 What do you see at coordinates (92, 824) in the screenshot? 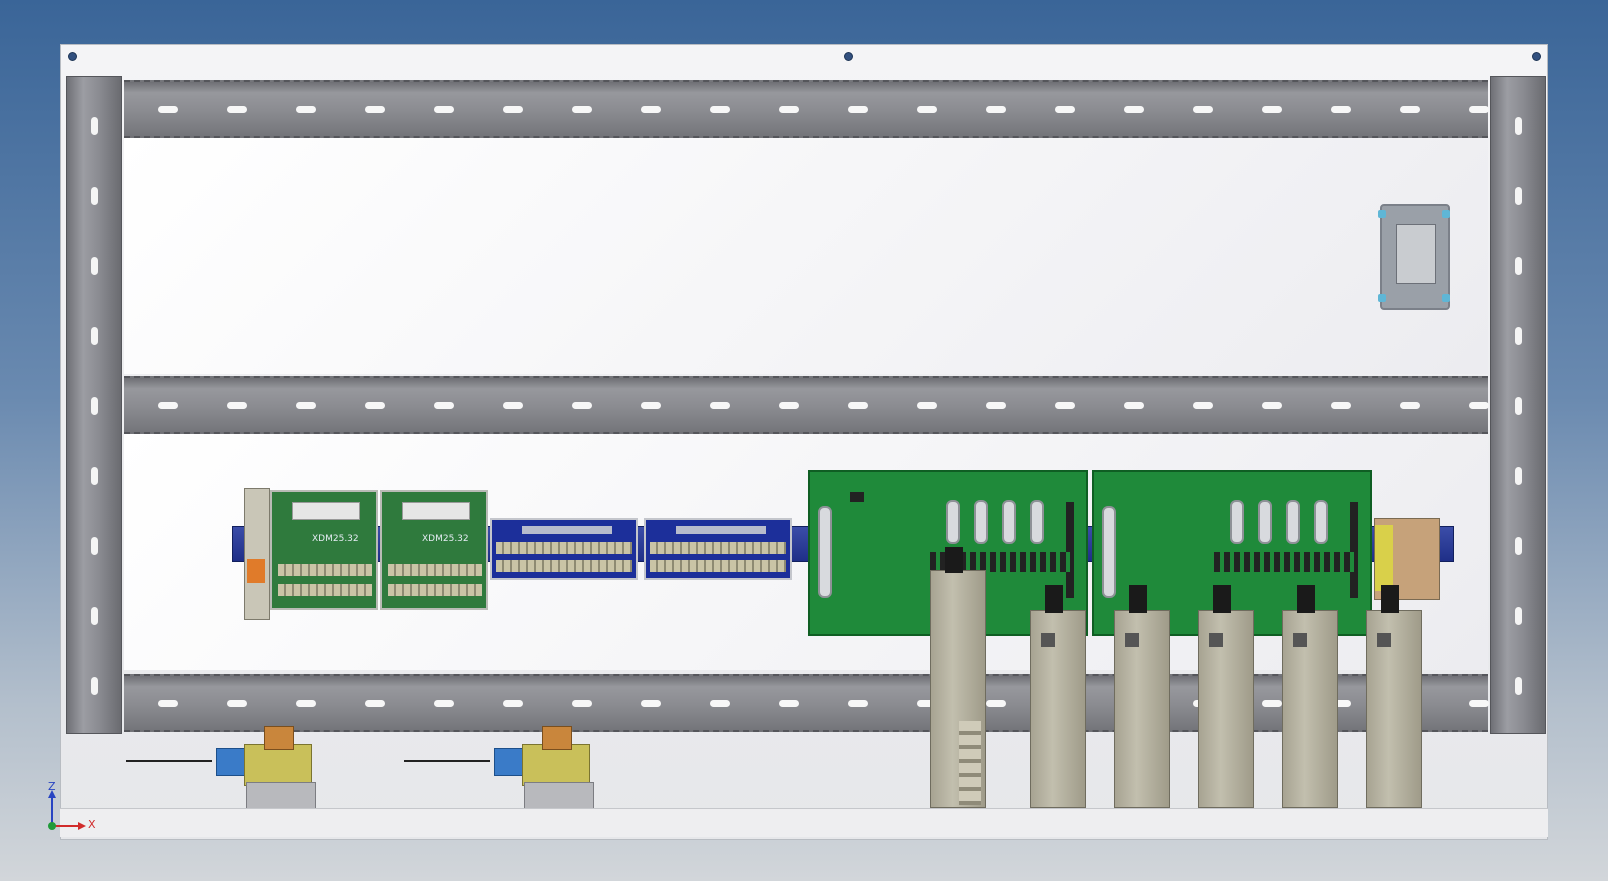
I see `x-axis-label: X` at bounding box center [92, 824].